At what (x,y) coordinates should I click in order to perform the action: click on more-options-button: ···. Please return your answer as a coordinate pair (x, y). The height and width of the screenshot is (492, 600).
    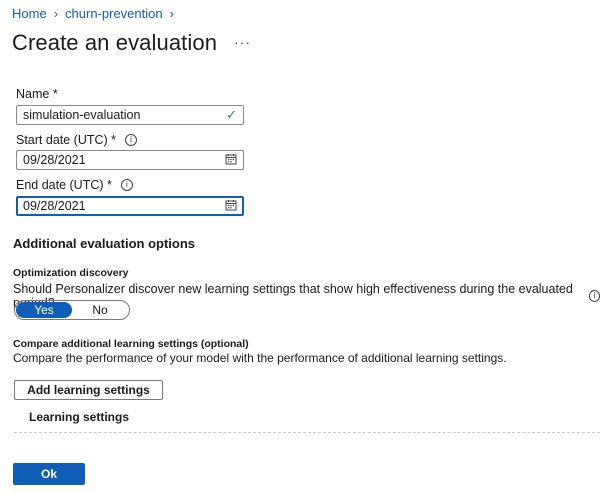
    Looking at the image, I should click on (242, 42).